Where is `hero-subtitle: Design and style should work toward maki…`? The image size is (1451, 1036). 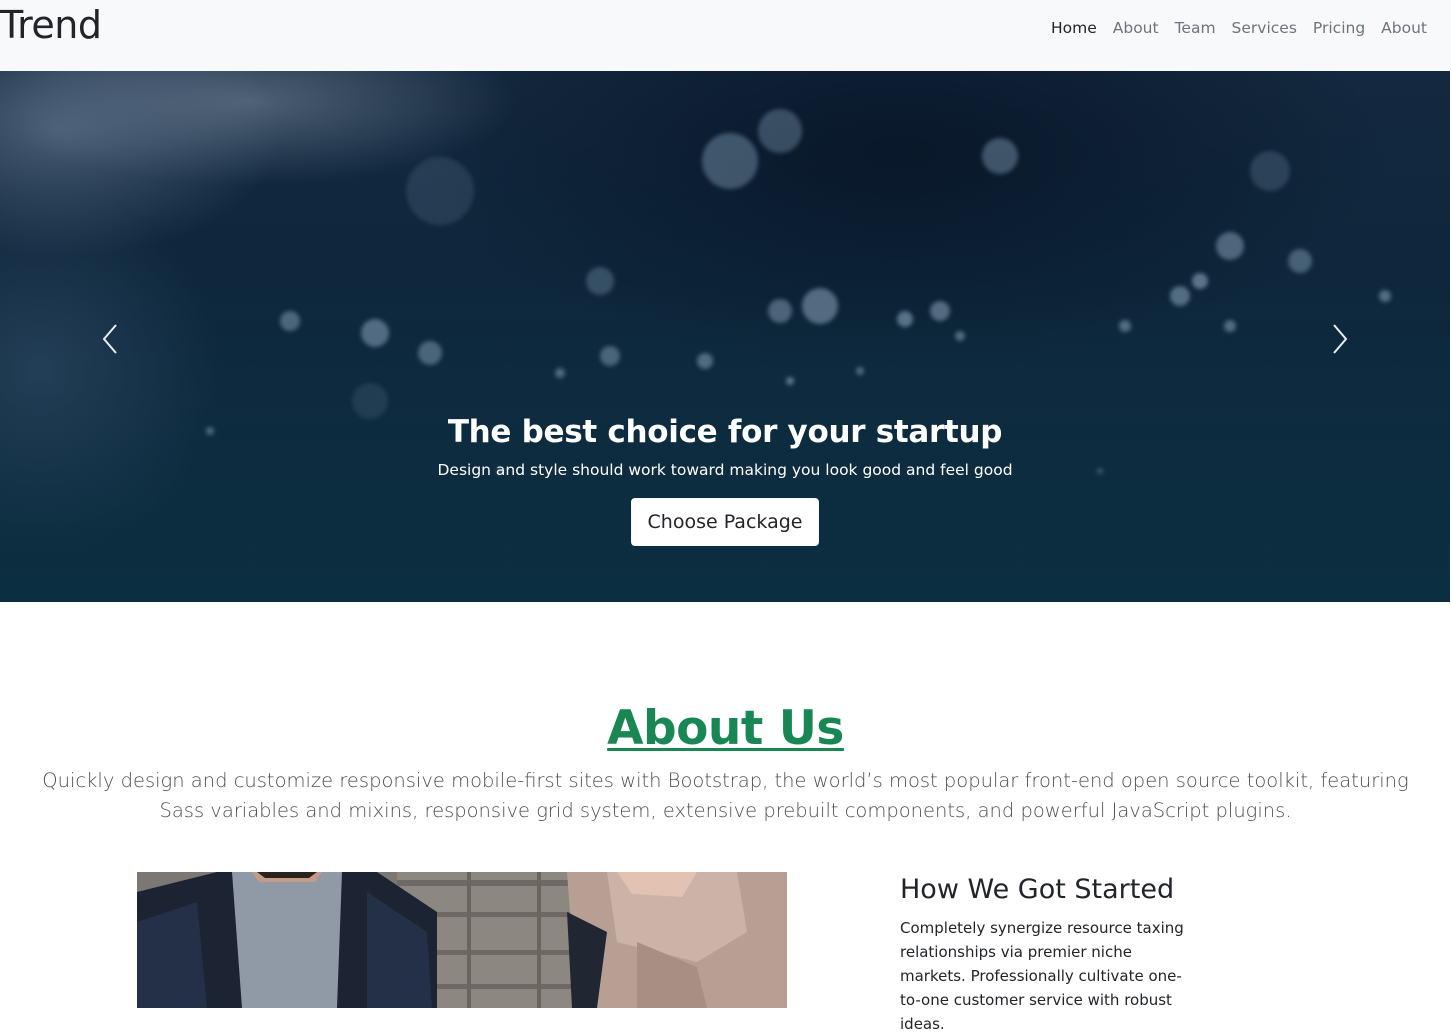 hero-subtitle: Design and style should work toward maki… is located at coordinates (725, 470).